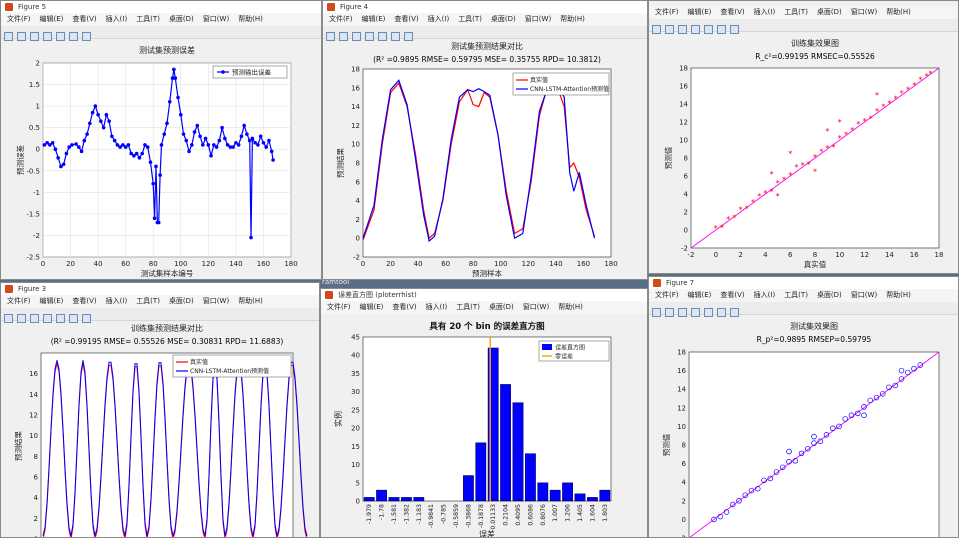  Describe the element at coordinates (32, 7) in the screenshot. I see `window-title: Figure 5` at that location.